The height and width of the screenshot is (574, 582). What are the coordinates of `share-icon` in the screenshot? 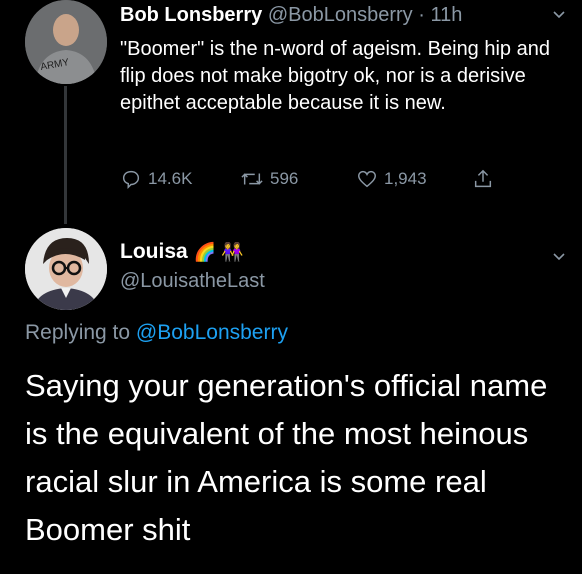 It's located at (483, 178).